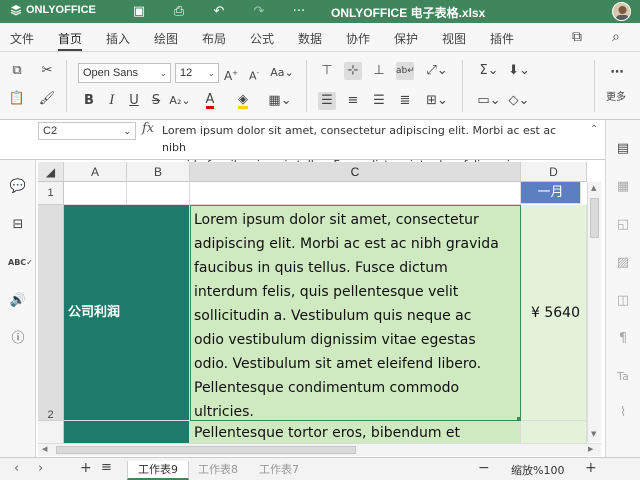 This screenshot has width=640, height=480. What do you see at coordinates (166, 38) in the screenshot?
I see `tab-draw: 绘图` at bounding box center [166, 38].